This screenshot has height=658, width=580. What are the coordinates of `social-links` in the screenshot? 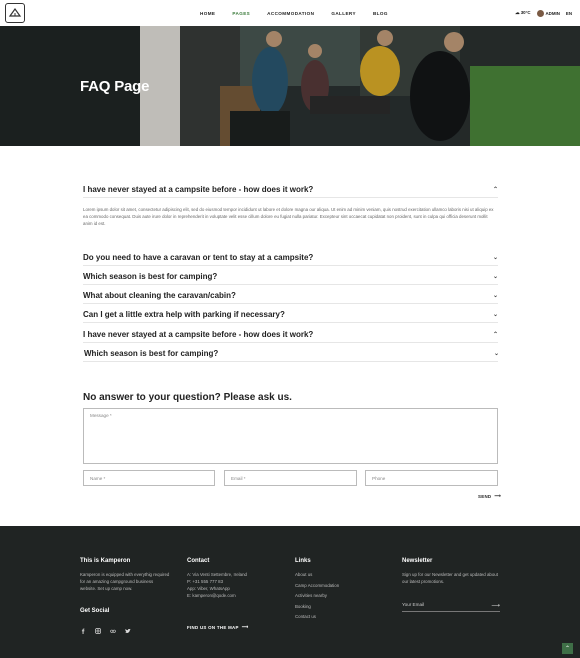 It's located at (105, 627).